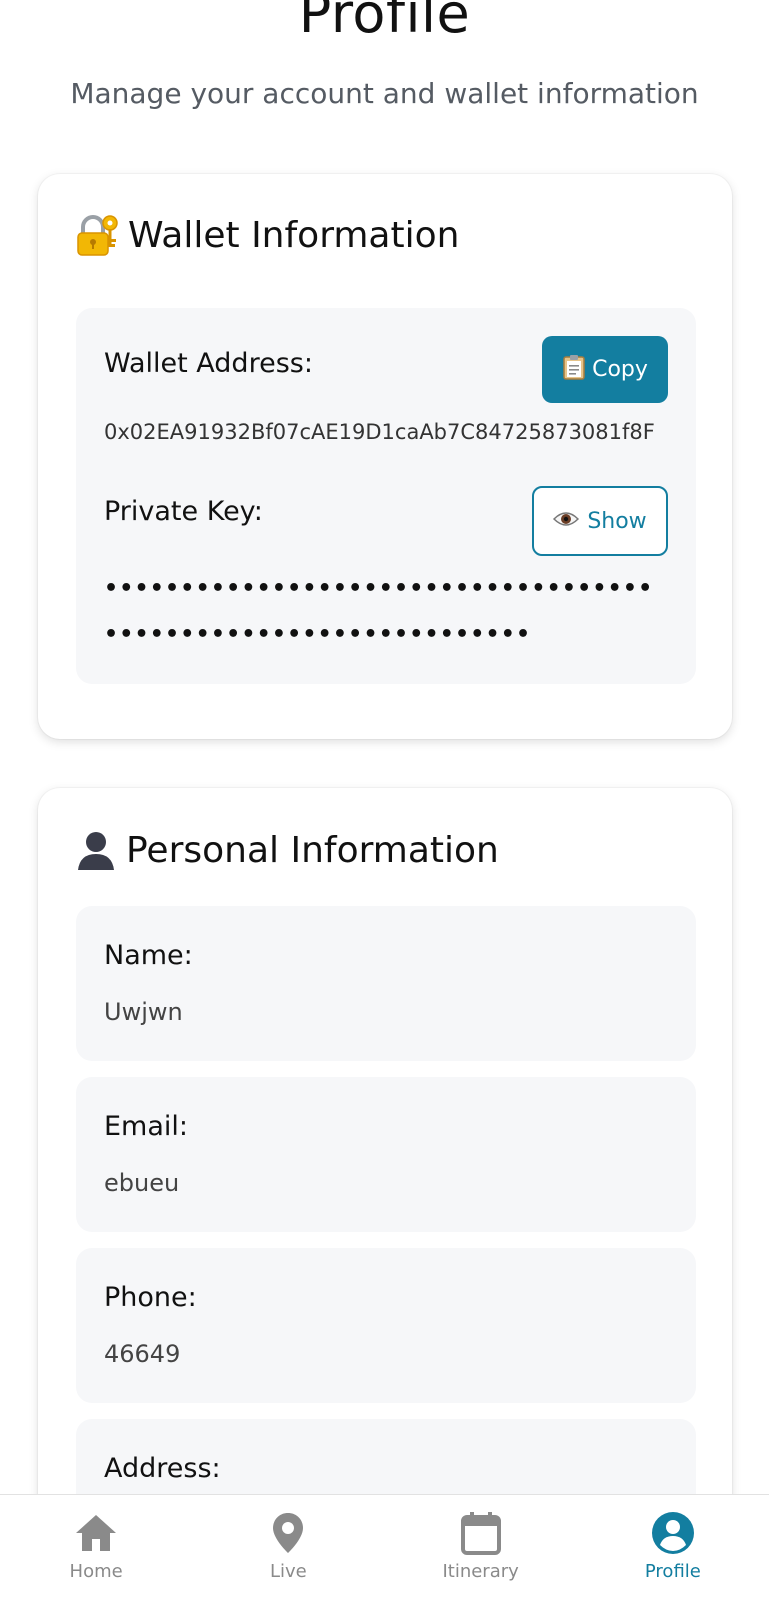 This screenshot has width=769, height=1600. I want to click on nav-item-itinerary: Itinerary, so click(481, 1547).